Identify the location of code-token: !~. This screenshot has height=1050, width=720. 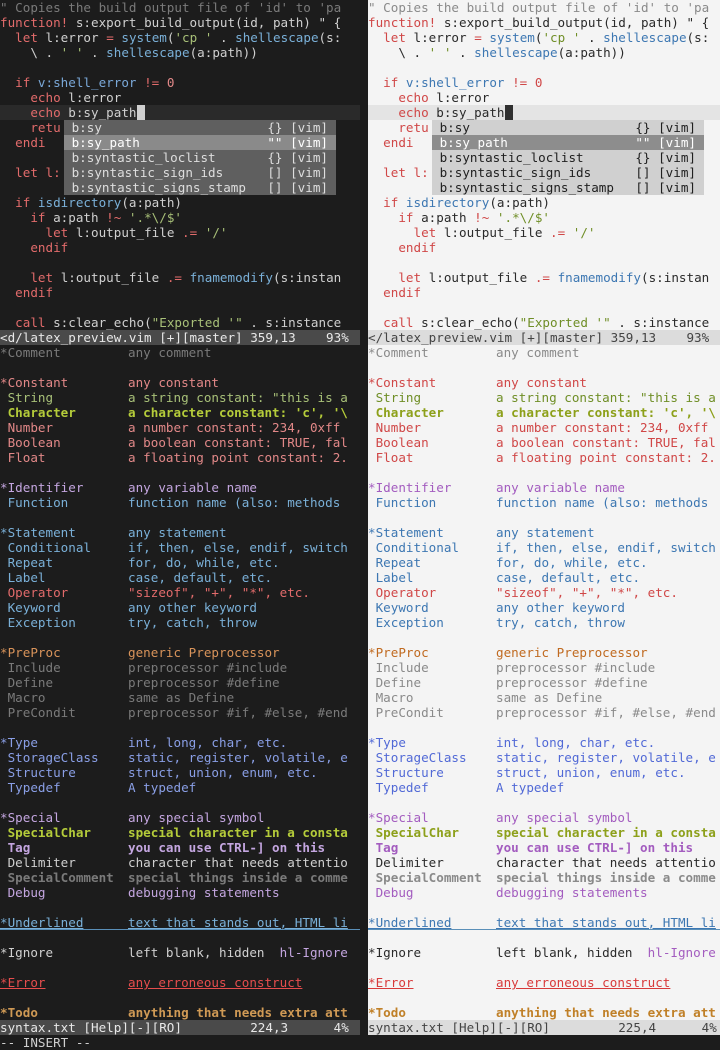
(485, 217).